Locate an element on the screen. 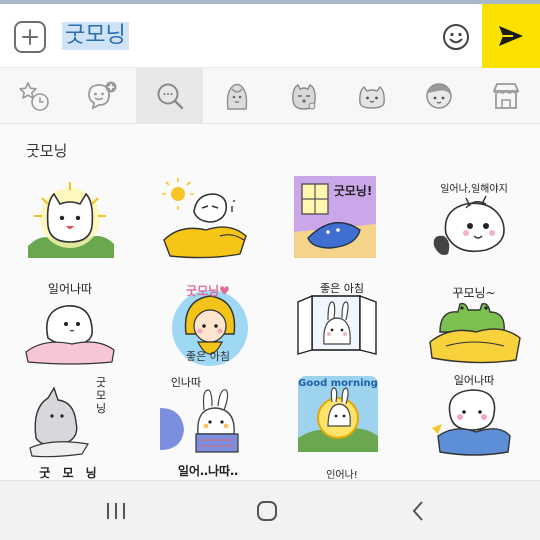 The image size is (540, 540). sunrise-bunny-sticker: Good morning is located at coordinates (342, 416).